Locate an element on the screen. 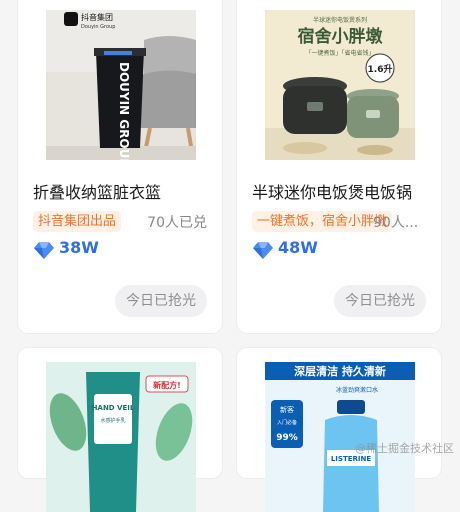 This screenshot has width=460, height=512. product-sub-print: 水感护手乳 is located at coordinates (112, 420).